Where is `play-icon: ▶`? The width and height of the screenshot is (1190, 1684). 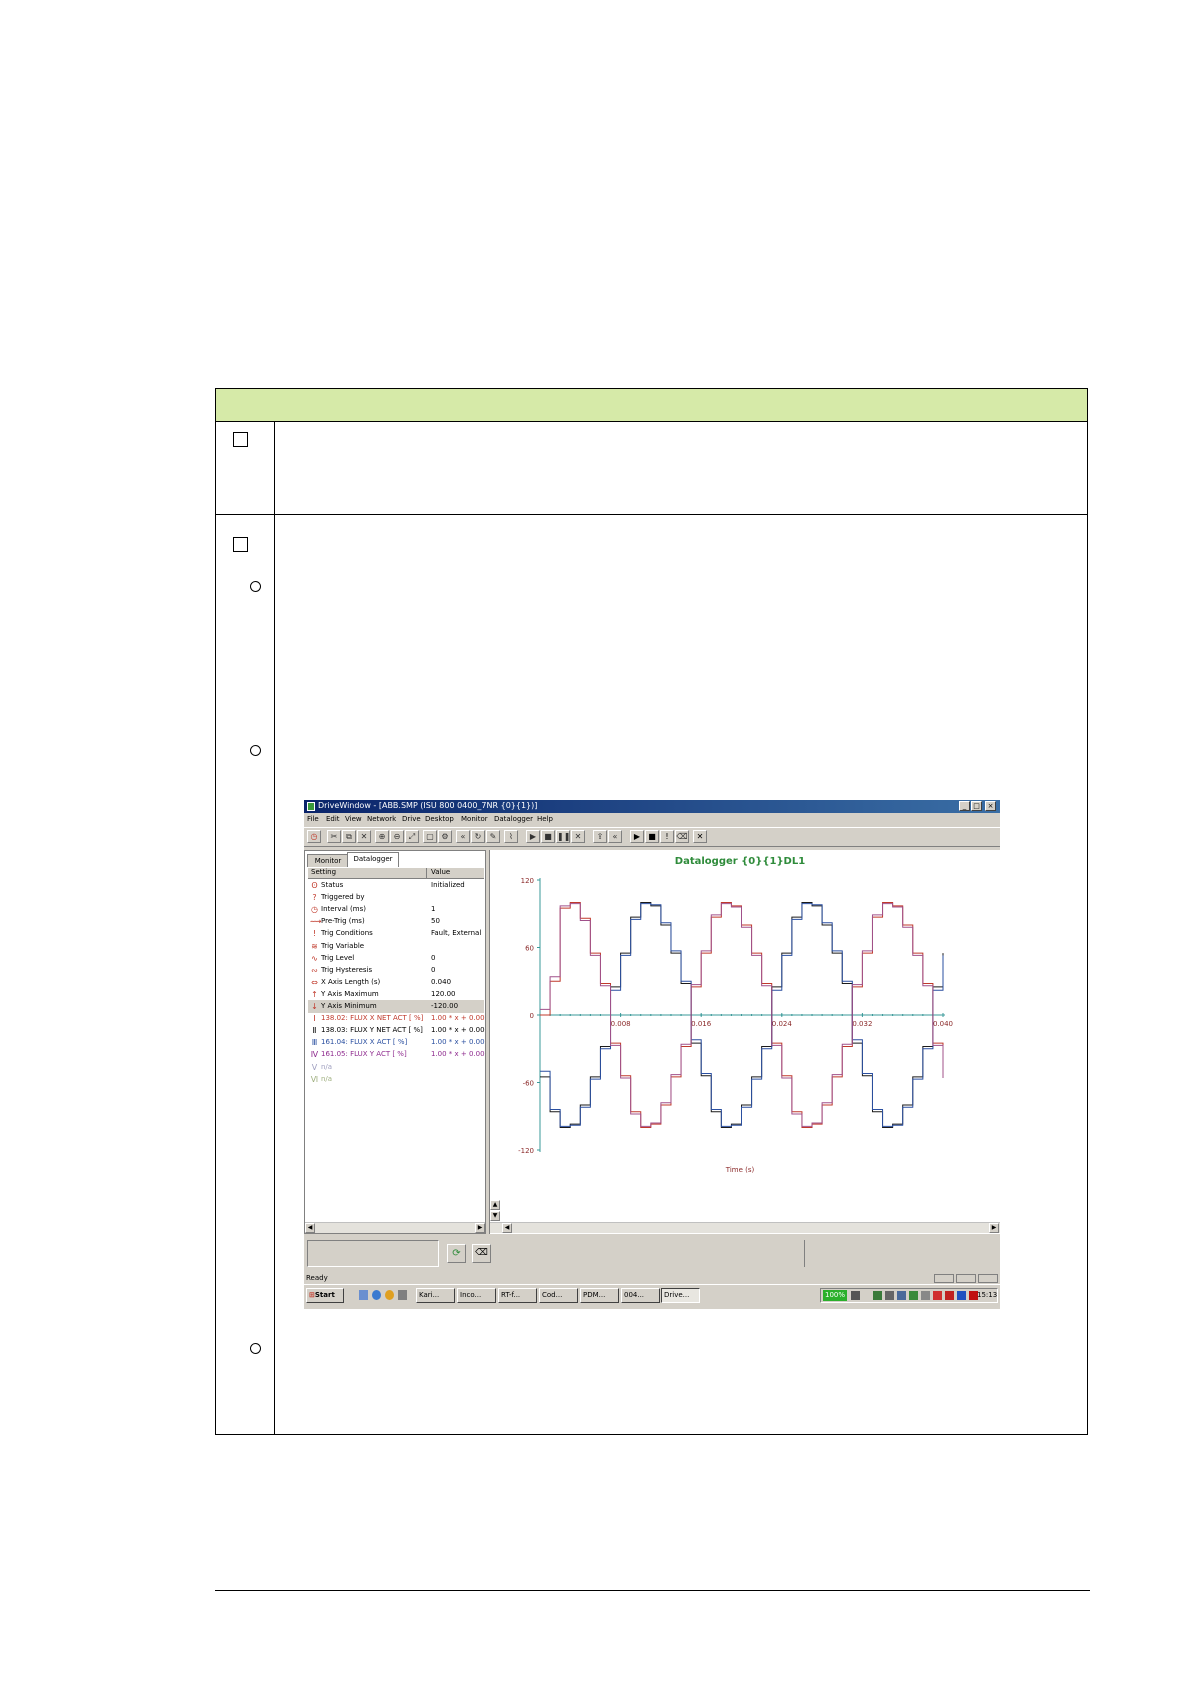
play-icon: ▶ is located at coordinates (533, 836).